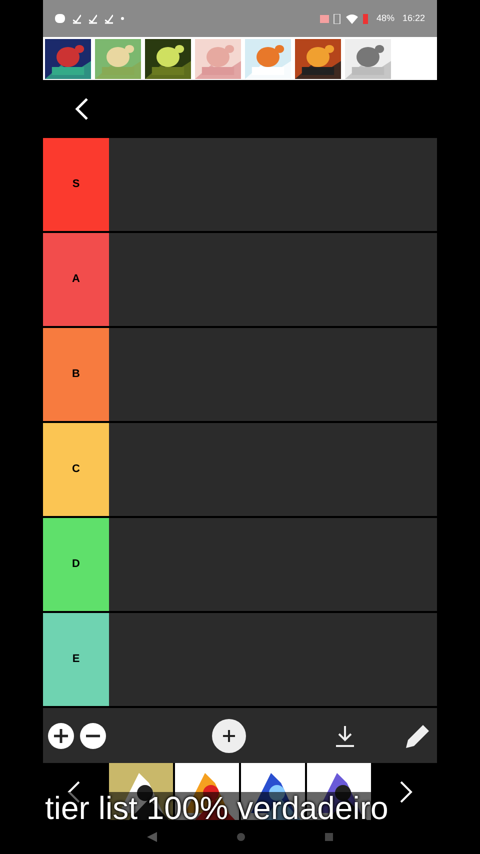  Describe the element at coordinates (413, 18) in the screenshot. I see `clock: 16:22` at that location.